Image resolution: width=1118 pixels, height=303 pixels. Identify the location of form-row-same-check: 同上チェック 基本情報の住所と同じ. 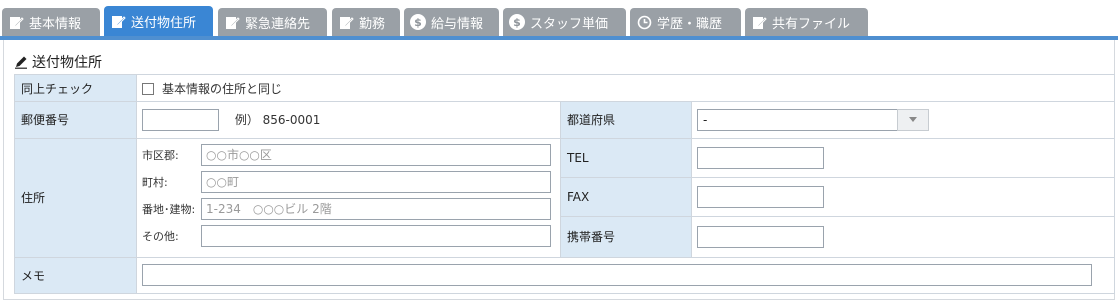
(564, 88).